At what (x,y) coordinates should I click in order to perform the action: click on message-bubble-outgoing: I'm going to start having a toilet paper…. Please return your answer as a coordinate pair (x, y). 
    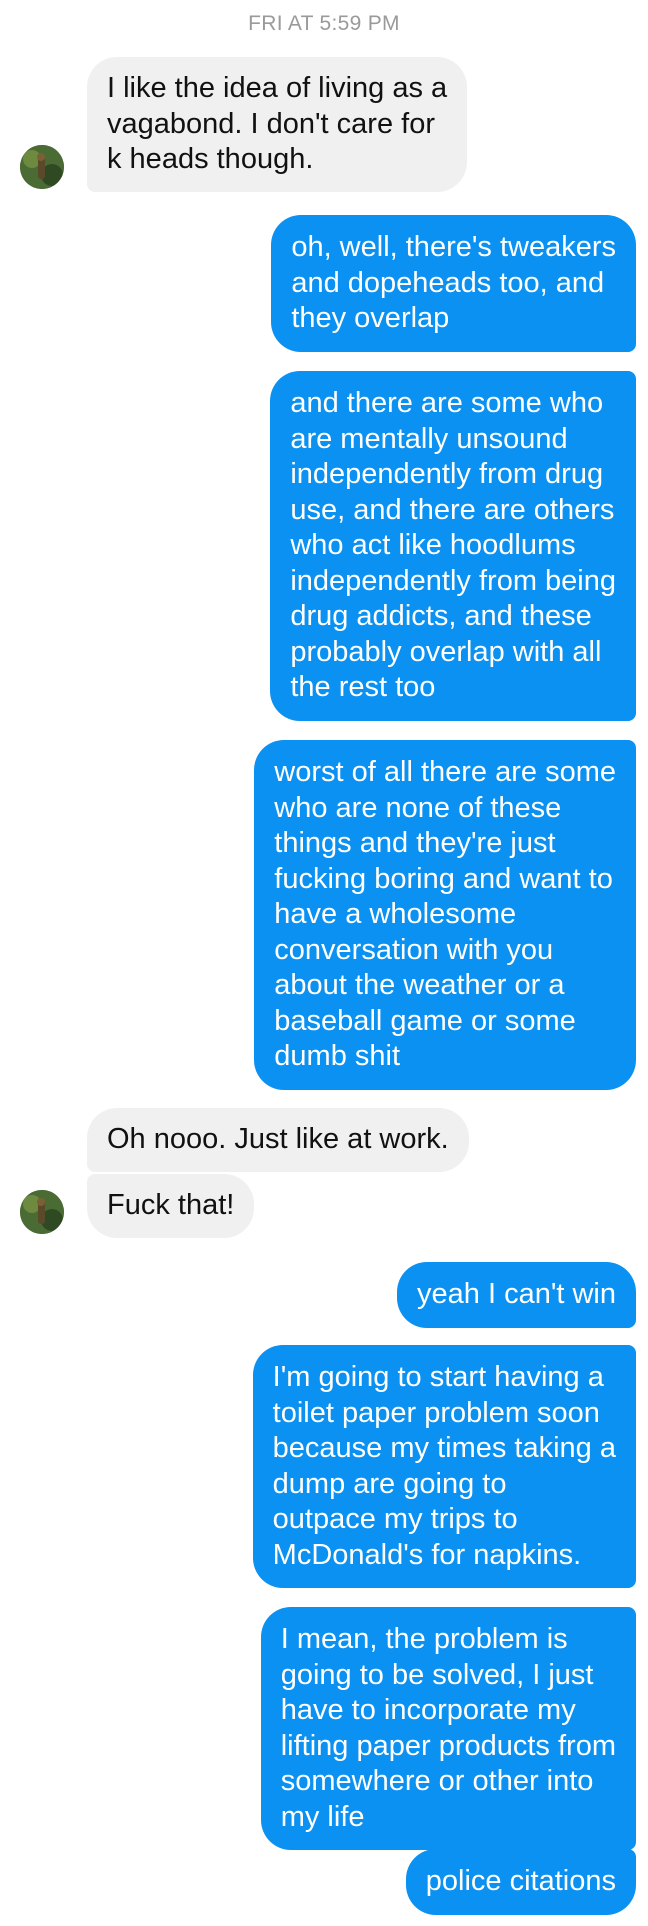
    Looking at the image, I should click on (444, 1466).